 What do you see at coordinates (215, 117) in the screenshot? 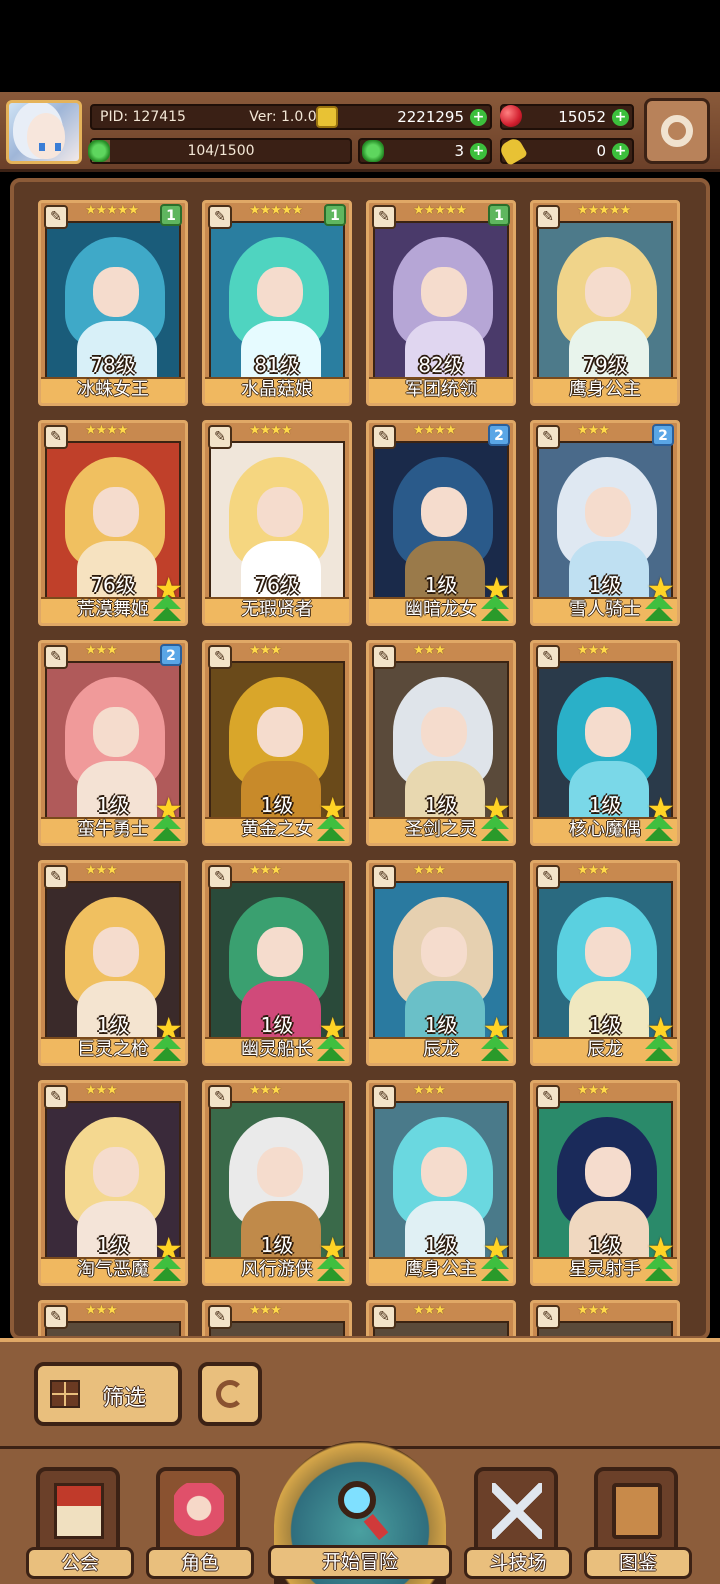
I see `player-info: PID: 127415 Ver: 1.0.0.9` at bounding box center [215, 117].